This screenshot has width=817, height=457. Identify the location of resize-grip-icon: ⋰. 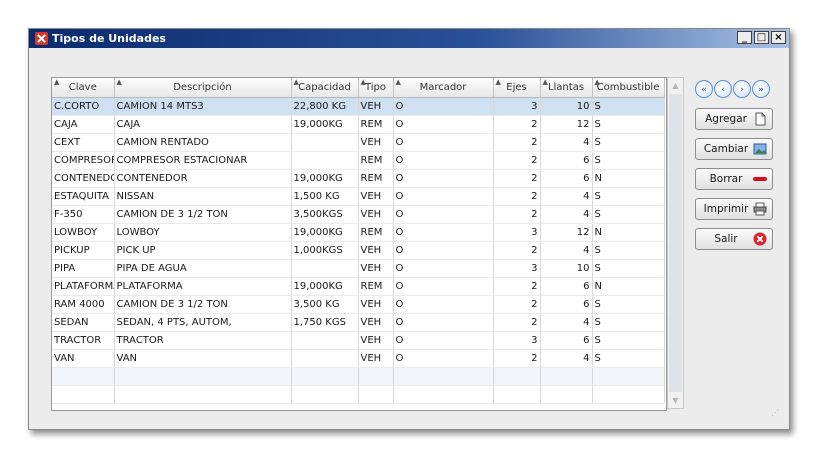
(775, 412).